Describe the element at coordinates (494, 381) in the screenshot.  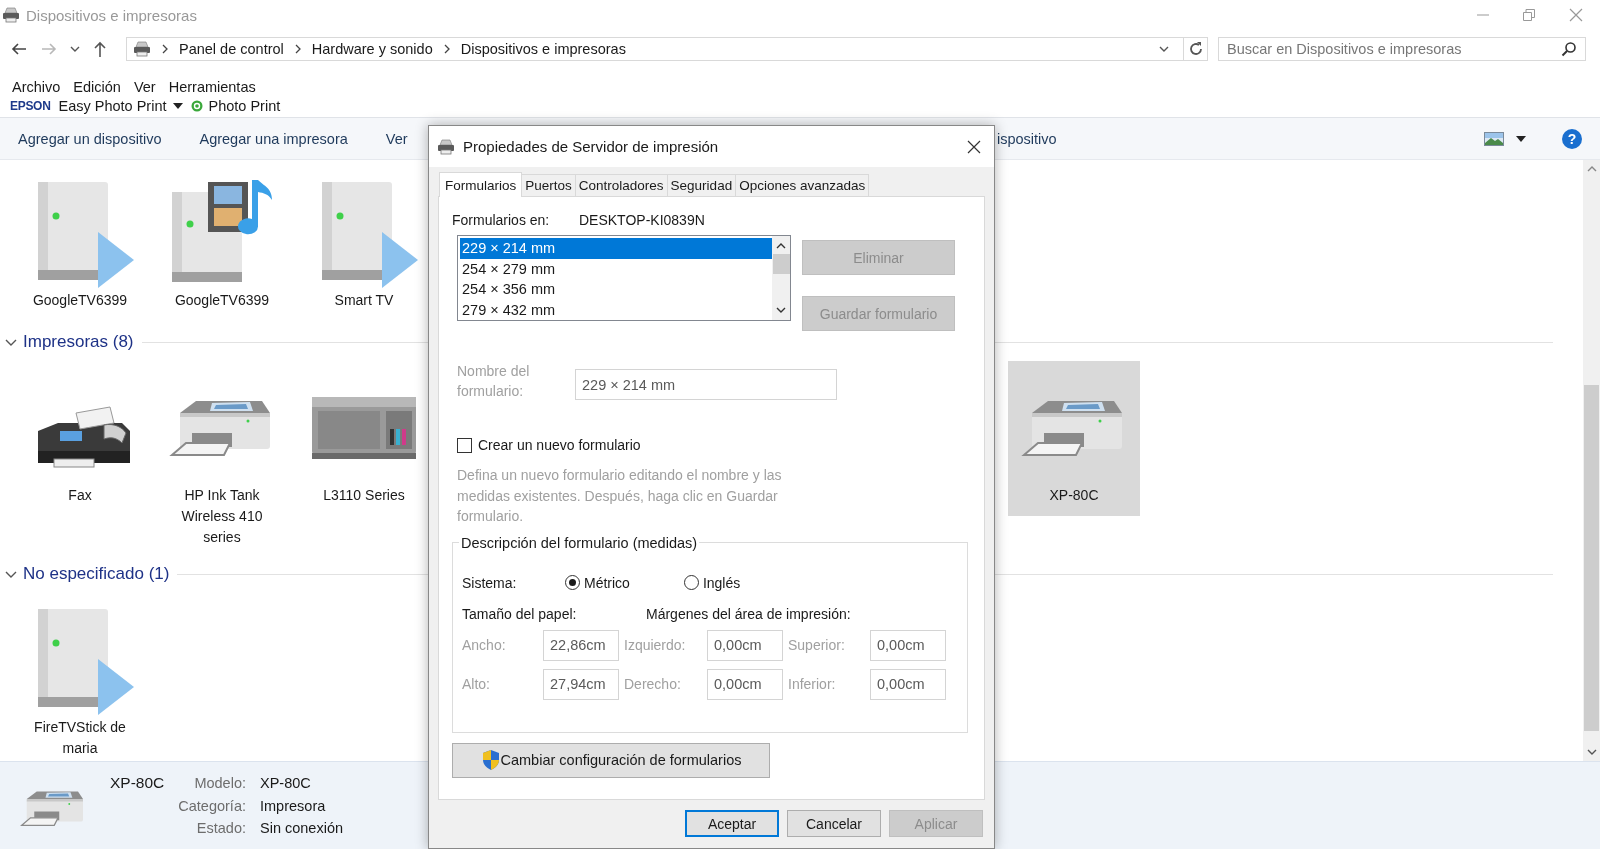
I see `field-label: Nombre del formulario:` at that location.